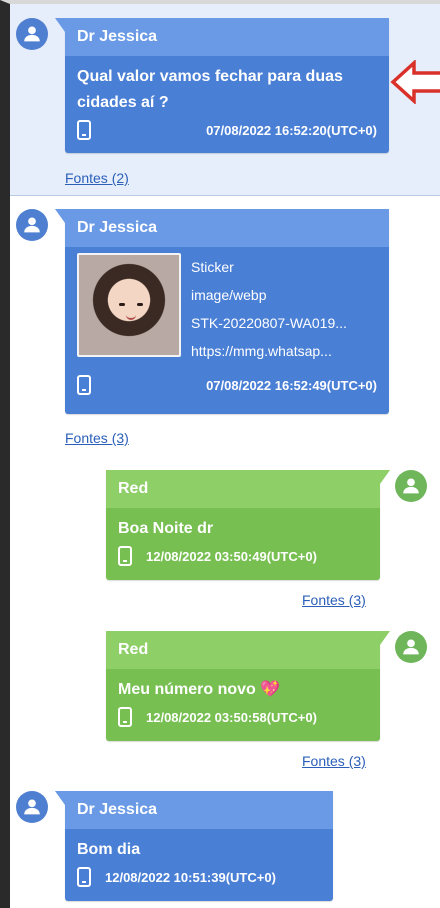 The width and height of the screenshot is (440, 908). I want to click on attachment-label: Sticker, so click(212, 267).